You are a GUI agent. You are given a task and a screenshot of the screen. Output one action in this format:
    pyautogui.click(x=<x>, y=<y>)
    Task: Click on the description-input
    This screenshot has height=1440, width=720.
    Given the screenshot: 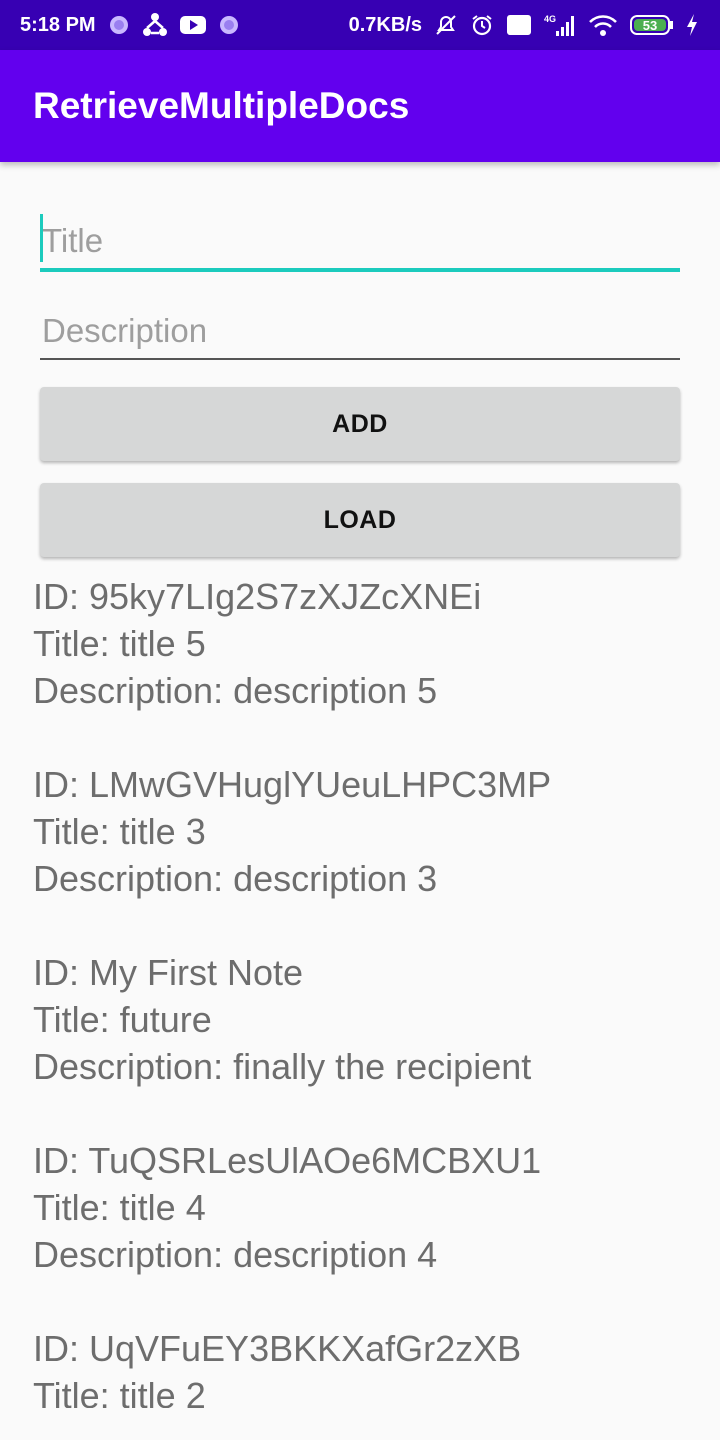 What is the action you would take?
    pyautogui.click(x=360, y=329)
    